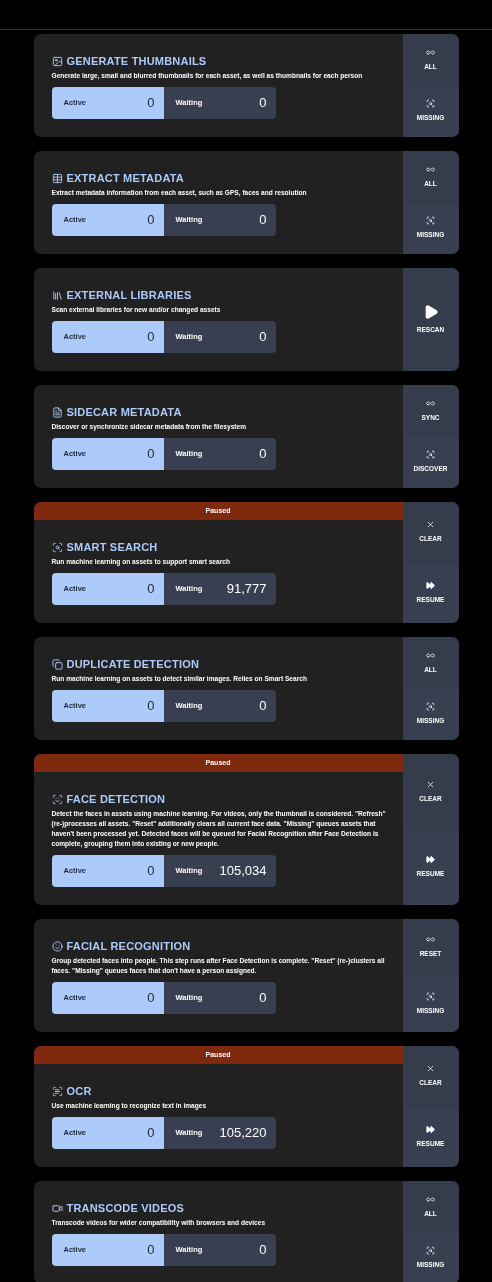  What do you see at coordinates (79, 1091) in the screenshot?
I see `job-title: OCR` at bounding box center [79, 1091].